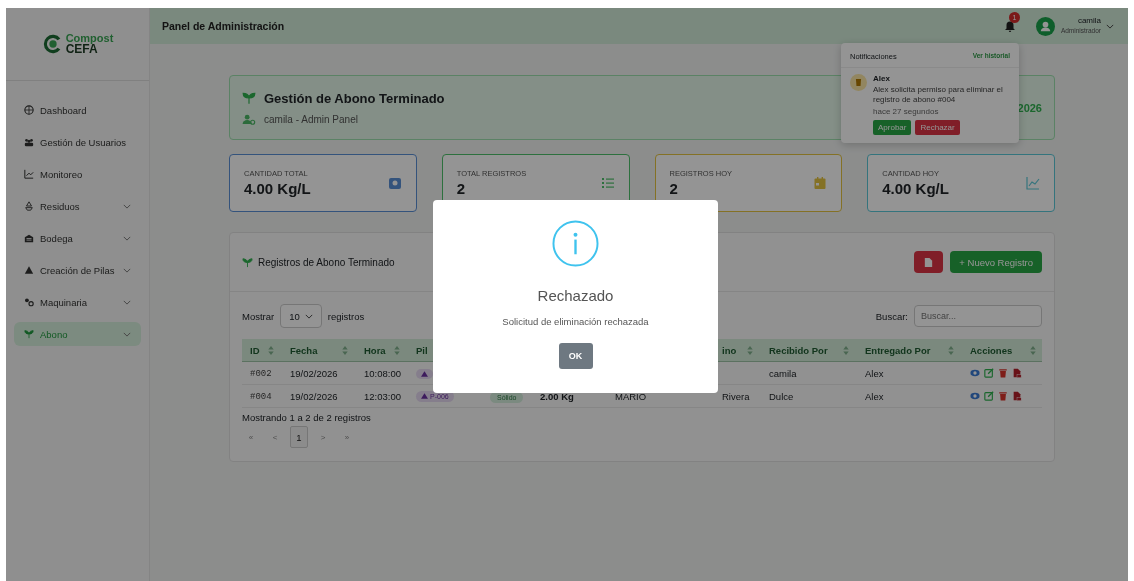 The height and width of the screenshot is (581, 1134). I want to click on show-suffix: registros, so click(346, 316).